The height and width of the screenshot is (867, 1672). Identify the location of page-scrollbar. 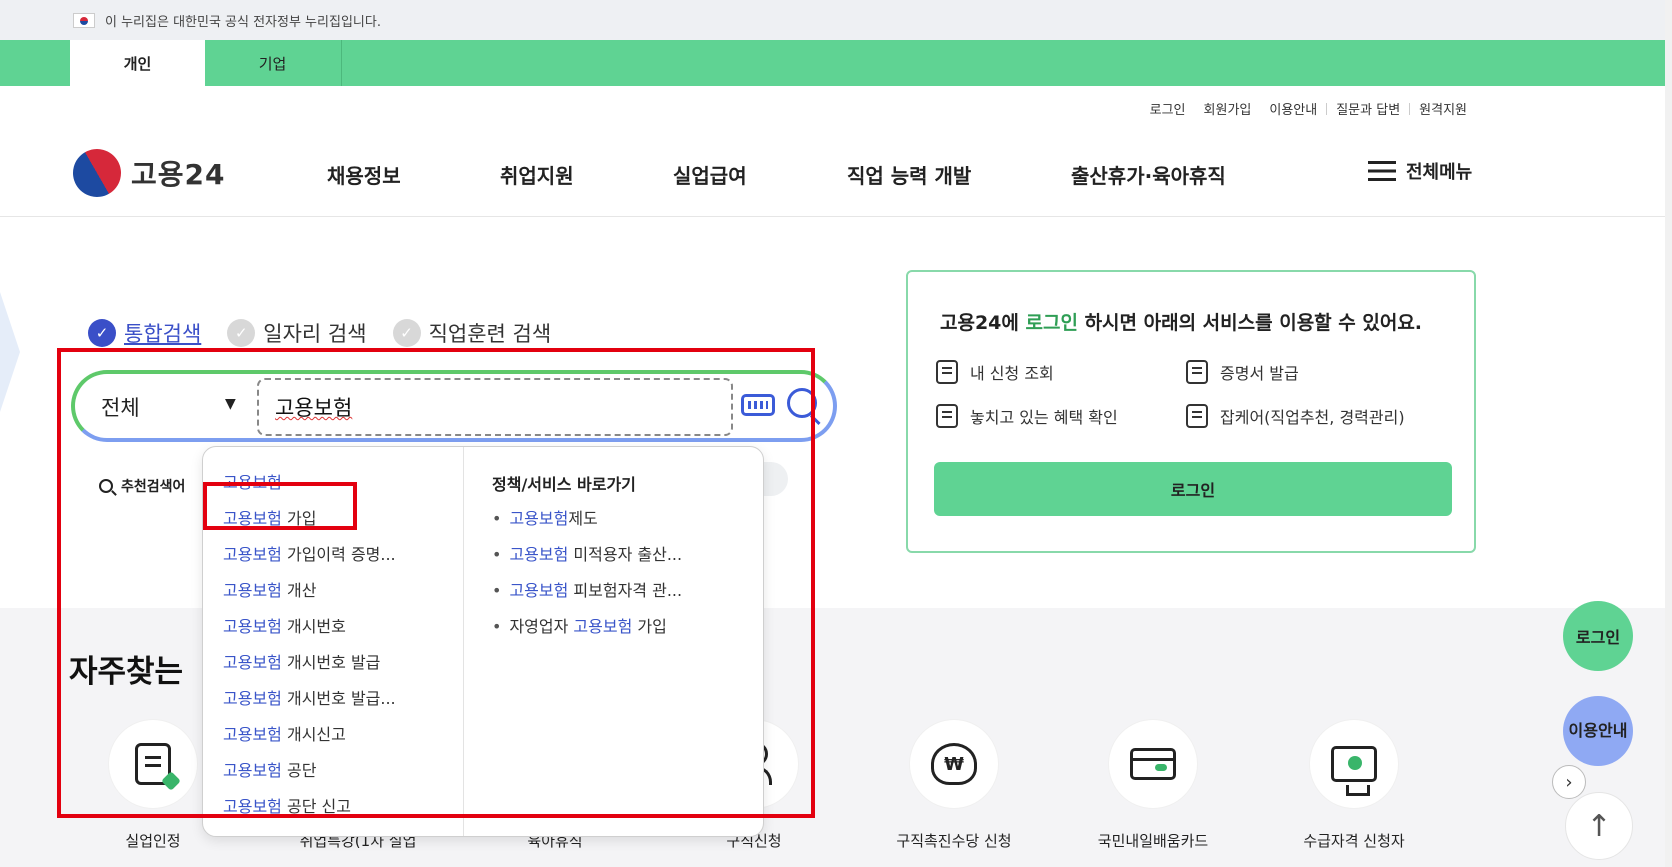
(1668, 433).